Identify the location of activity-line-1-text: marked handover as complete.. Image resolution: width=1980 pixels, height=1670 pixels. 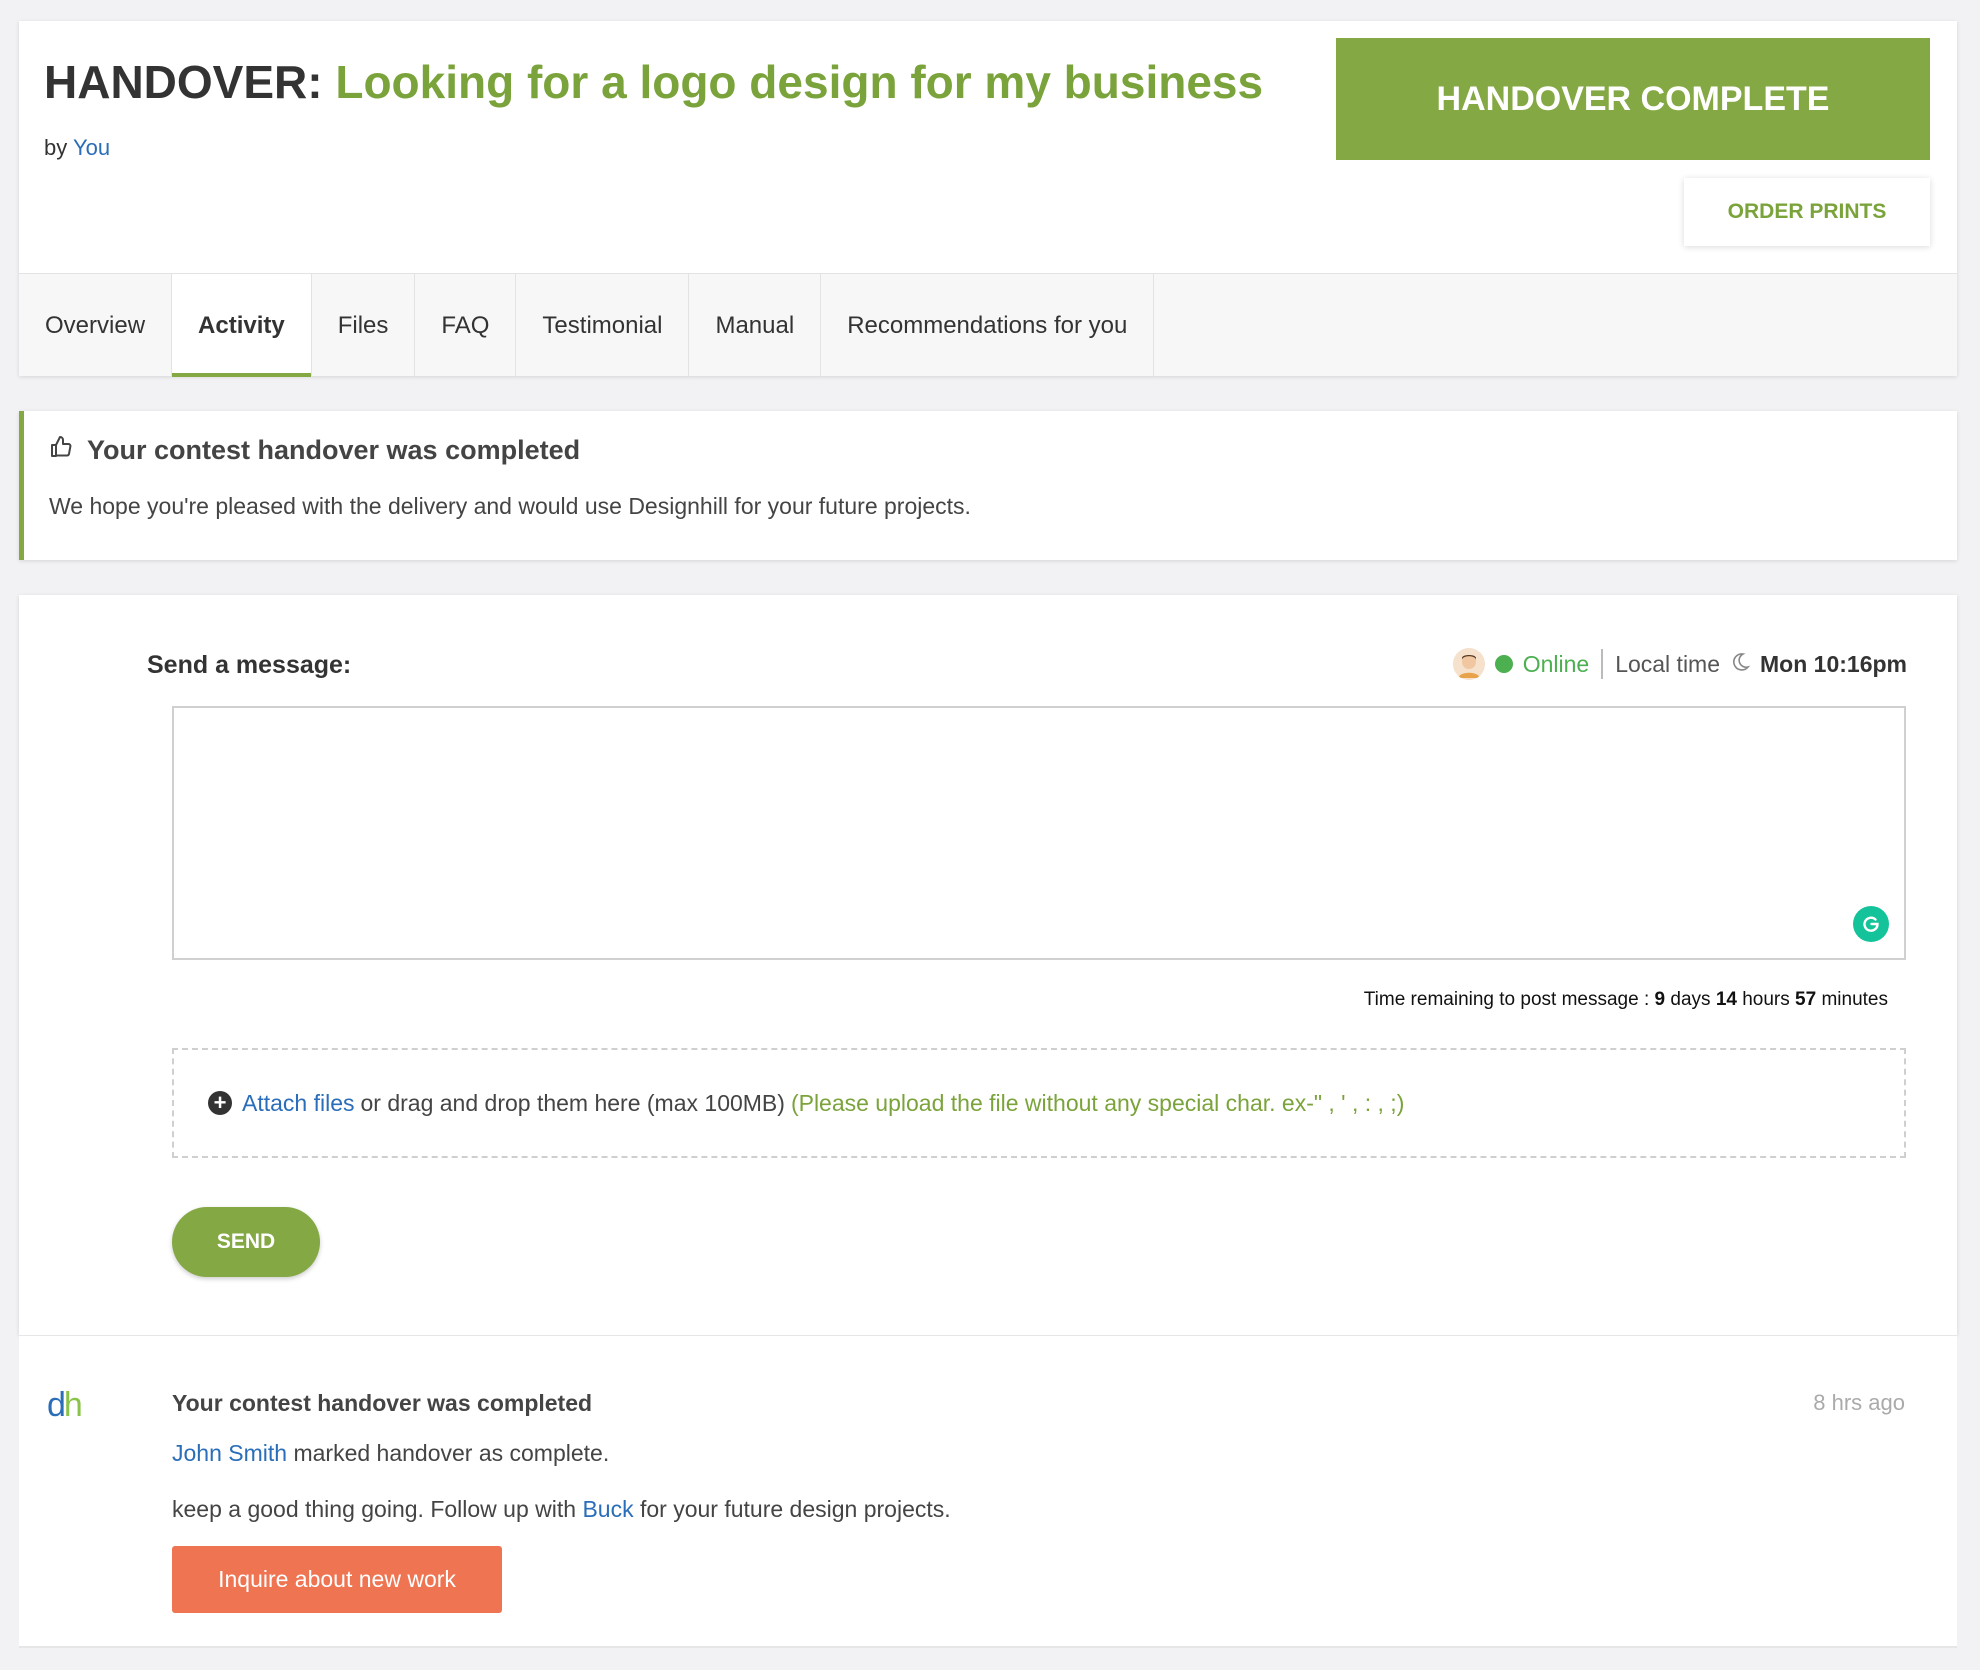
(451, 1453).